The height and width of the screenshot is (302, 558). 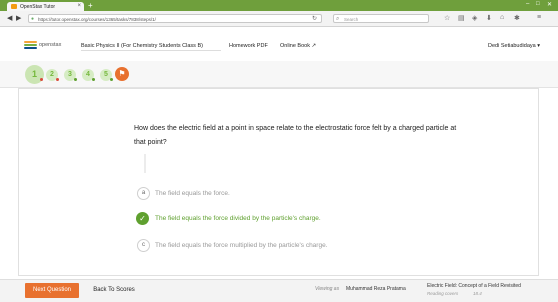 I want to click on answer-letter-c: c, so click(x=143, y=245).